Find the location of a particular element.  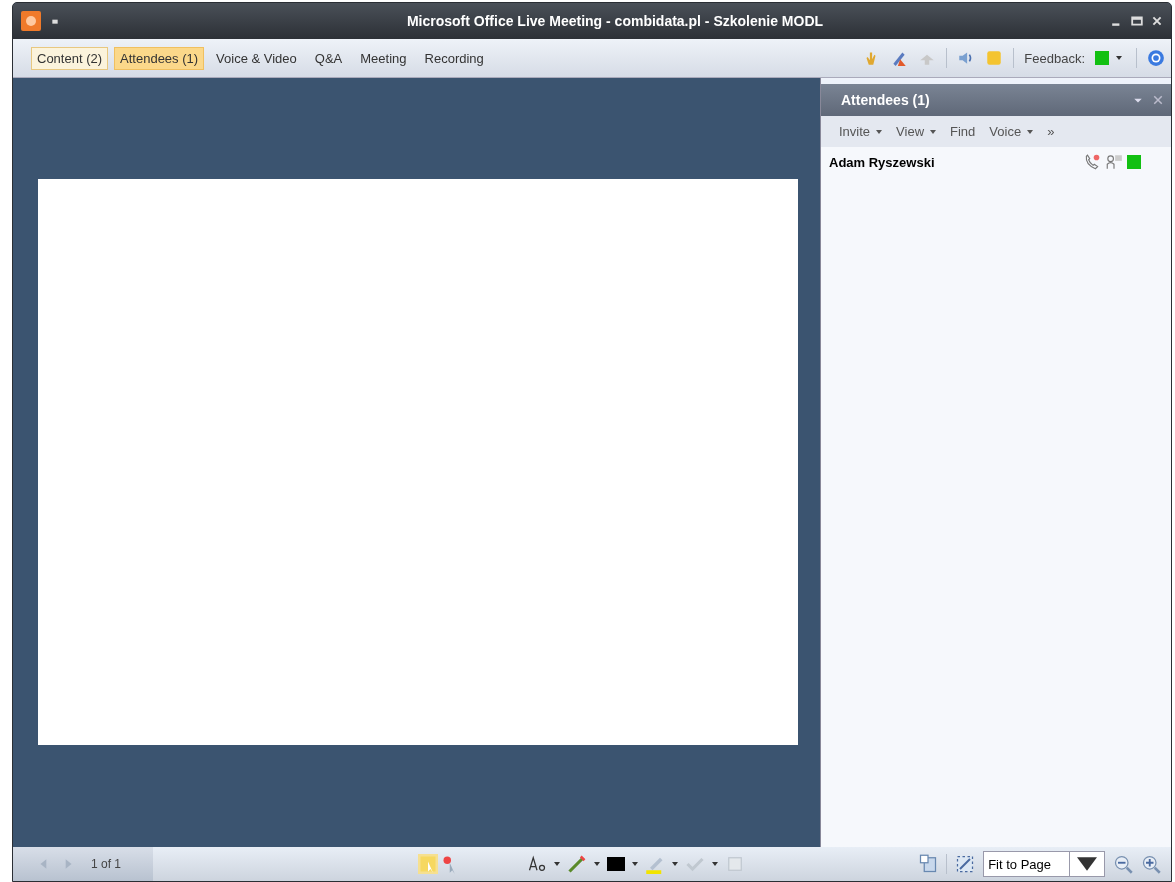

presenter-icon is located at coordinates (1114, 162).